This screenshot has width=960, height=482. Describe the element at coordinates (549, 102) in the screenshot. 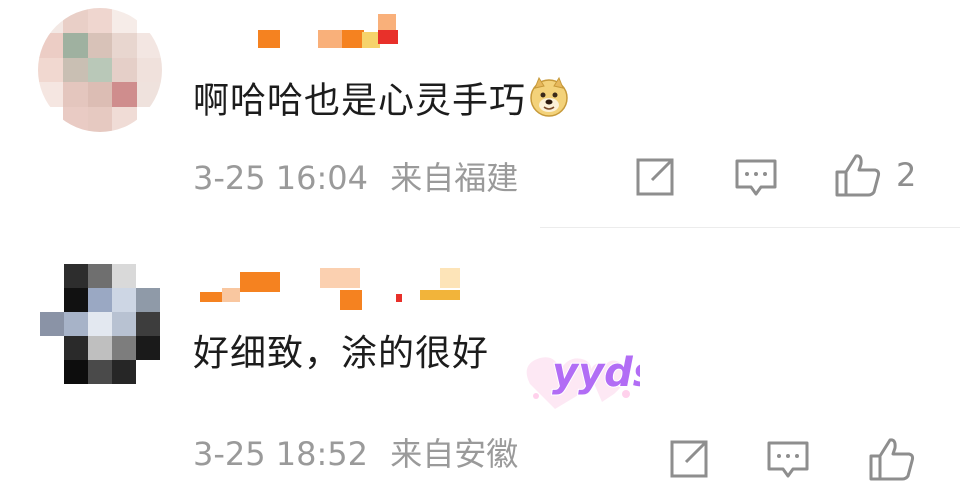

I see `doge-emoji-icon` at that location.